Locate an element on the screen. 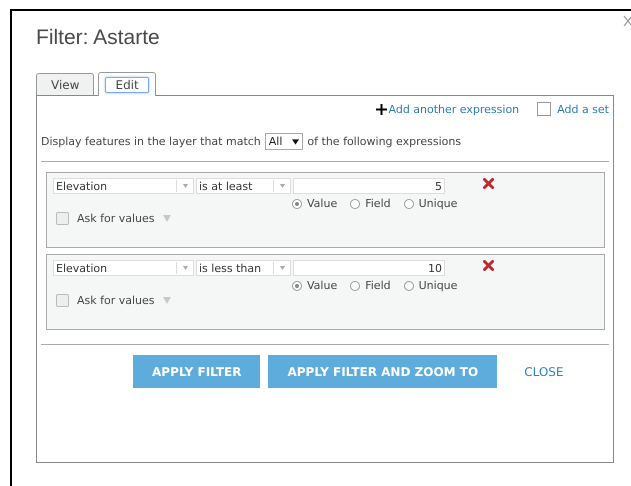  operator-dropdown: is less than is located at coordinates (243, 268).